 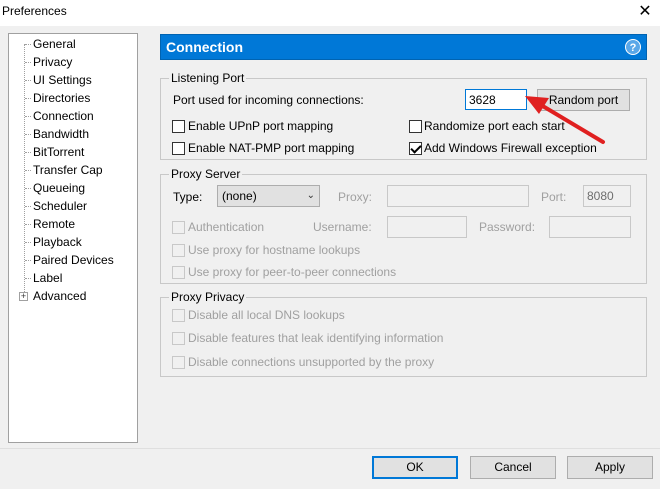 I want to click on natpmp-checkbox, so click(x=178, y=148).